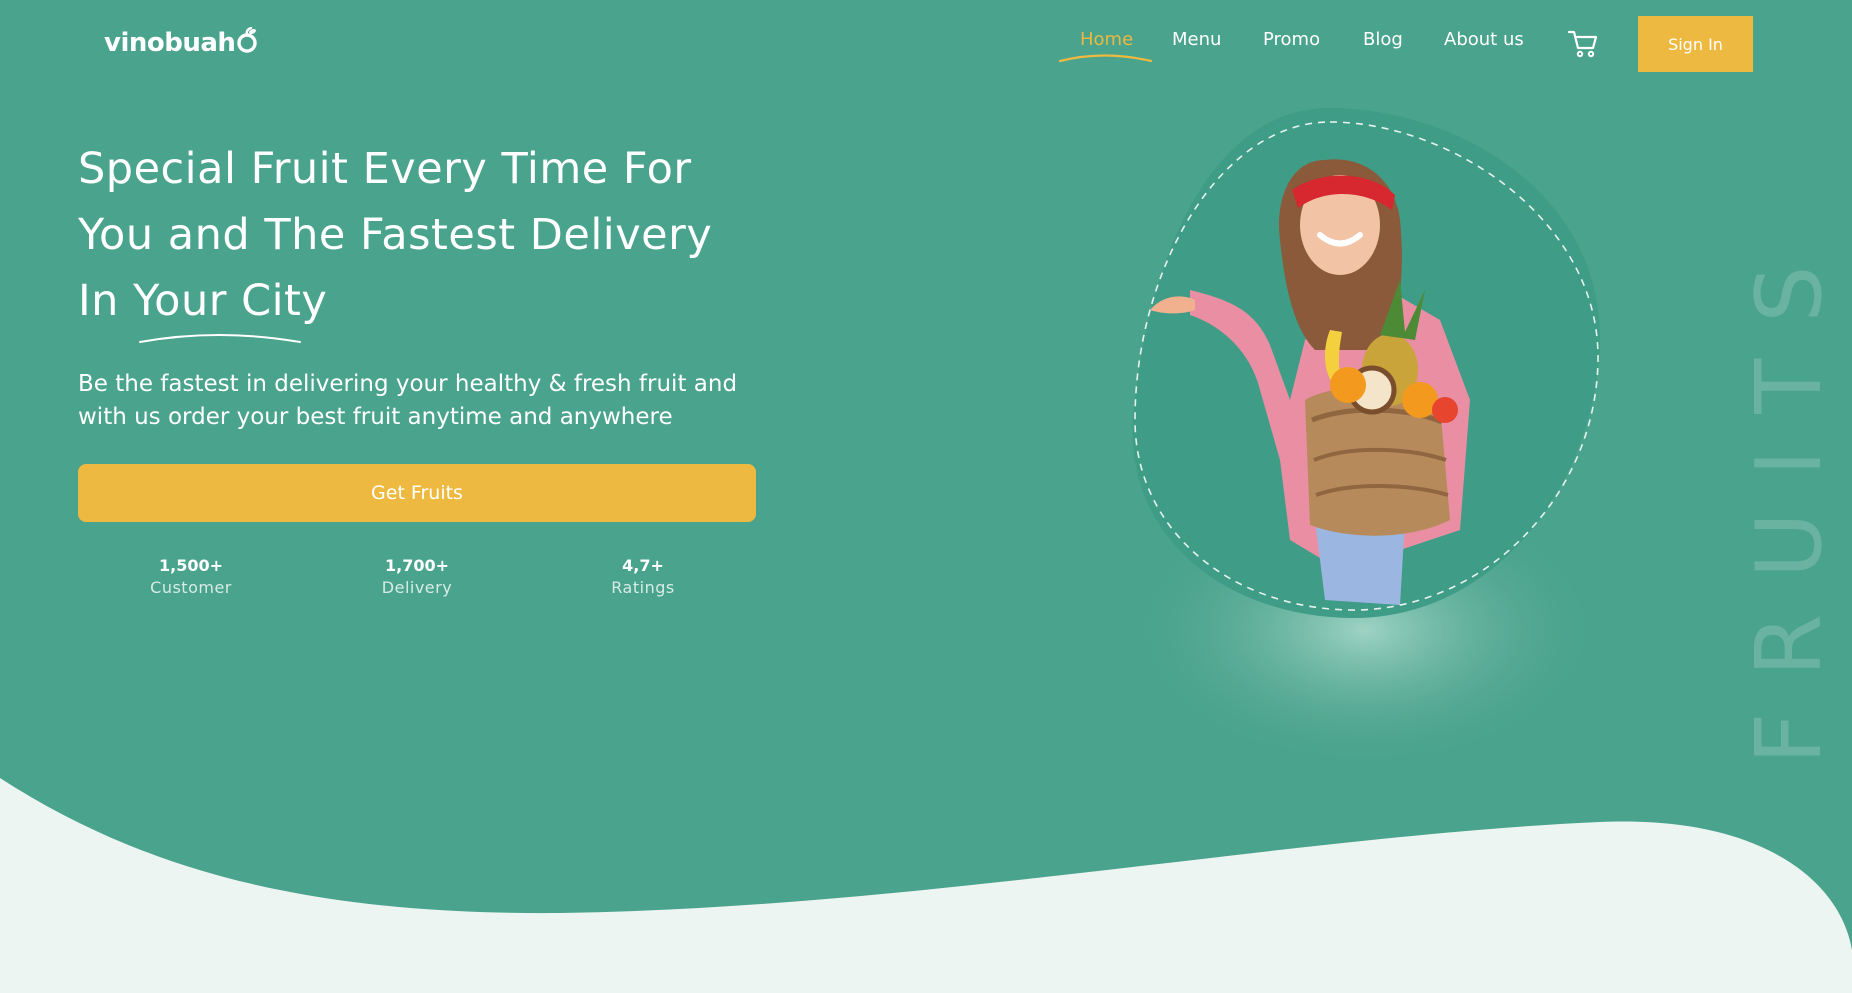 This screenshot has width=1852, height=993. What do you see at coordinates (191, 587) in the screenshot?
I see `stat-label: Customer` at bounding box center [191, 587].